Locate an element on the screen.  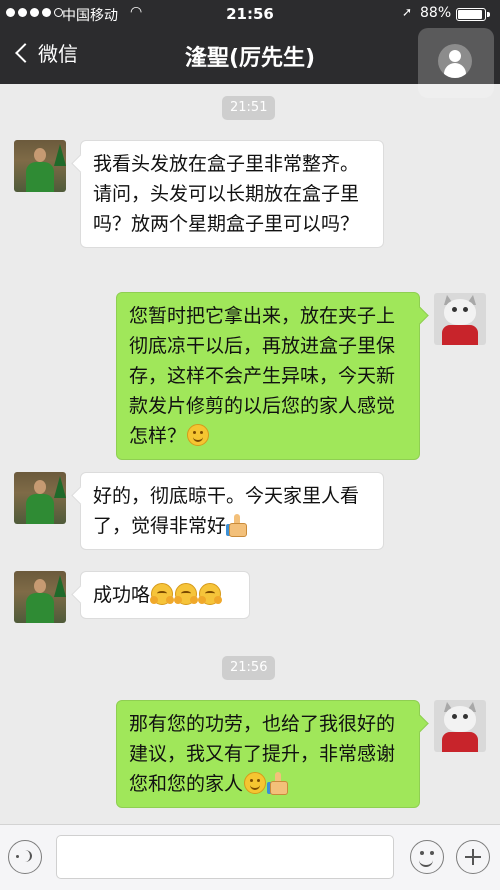
message-input is located at coordinates (225, 857).